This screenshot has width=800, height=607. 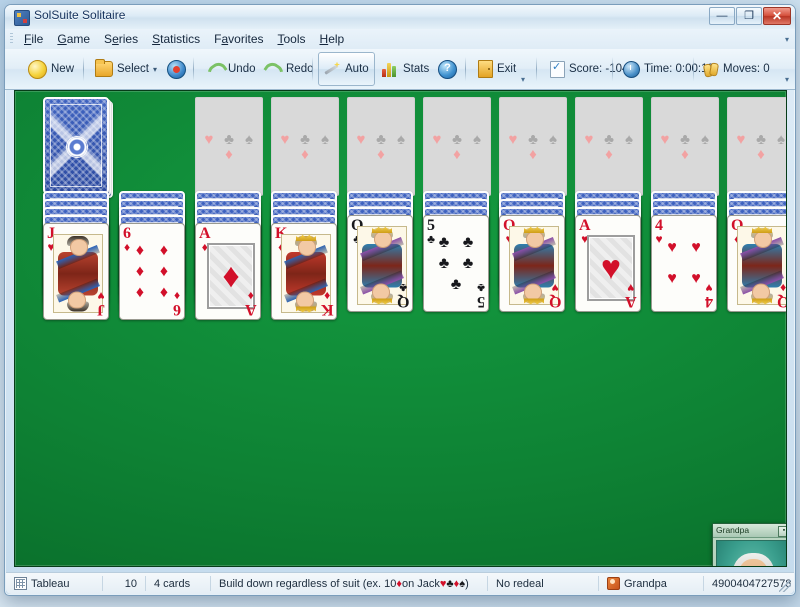 I want to click on tableau-top-card: A ♥ ♥ A ♥, so click(x=608, y=263).